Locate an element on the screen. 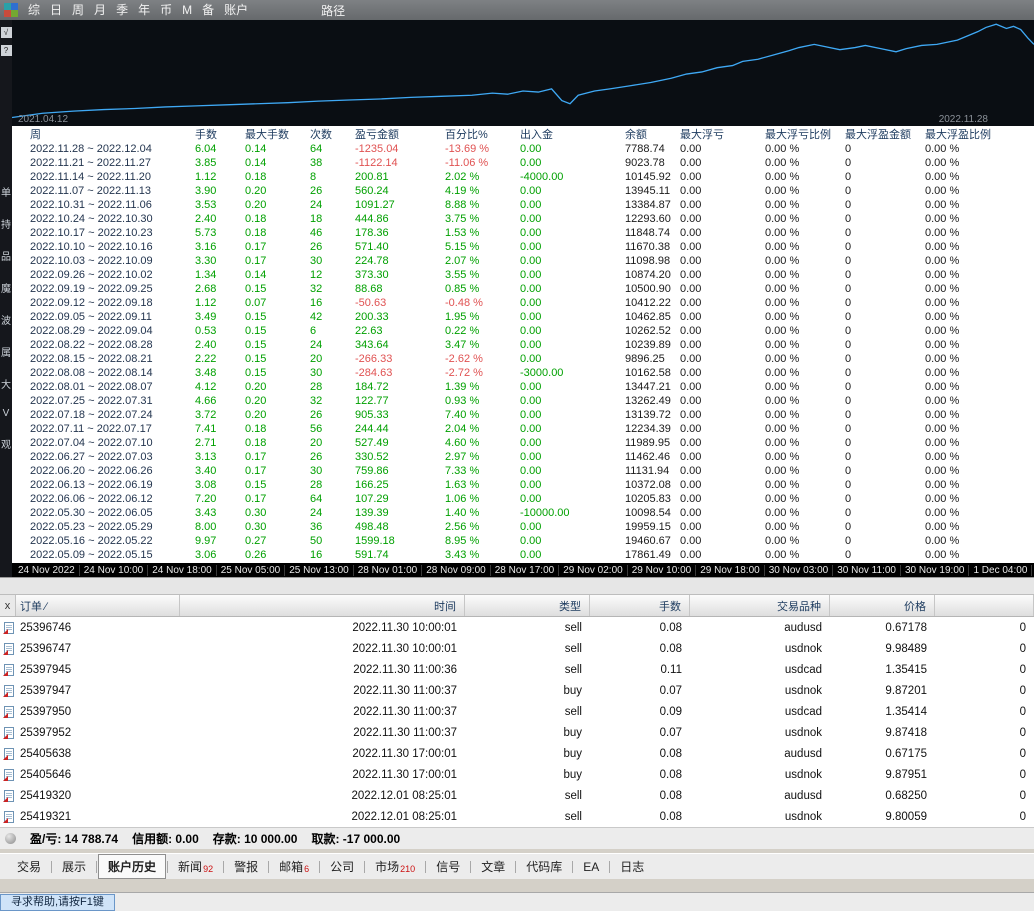 Image resolution: width=1034 pixels, height=911 pixels. bottom-tab: 展示 is located at coordinates (74, 866).